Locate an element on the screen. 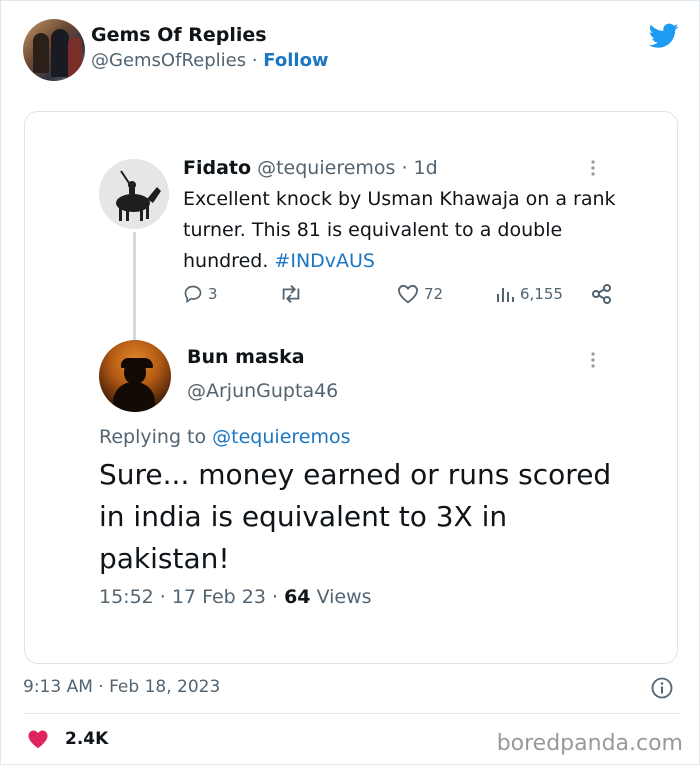 The height and width of the screenshot is (765, 700). reply-count: 3 is located at coordinates (213, 294).